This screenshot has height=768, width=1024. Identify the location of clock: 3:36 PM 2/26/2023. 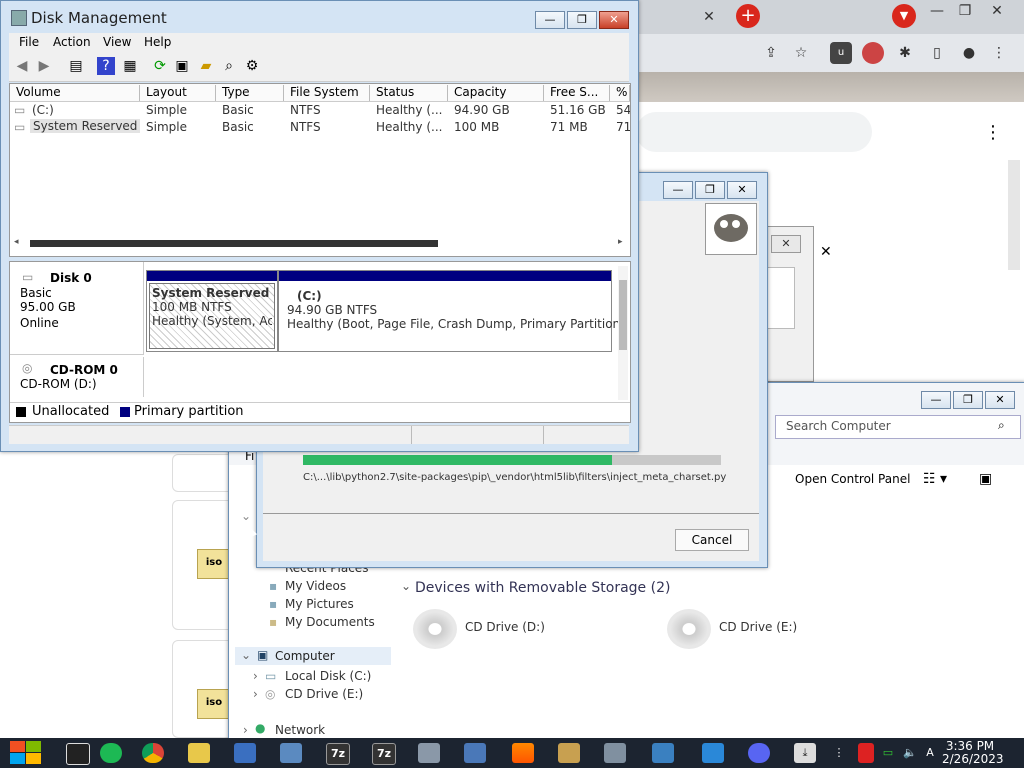
(973, 753).